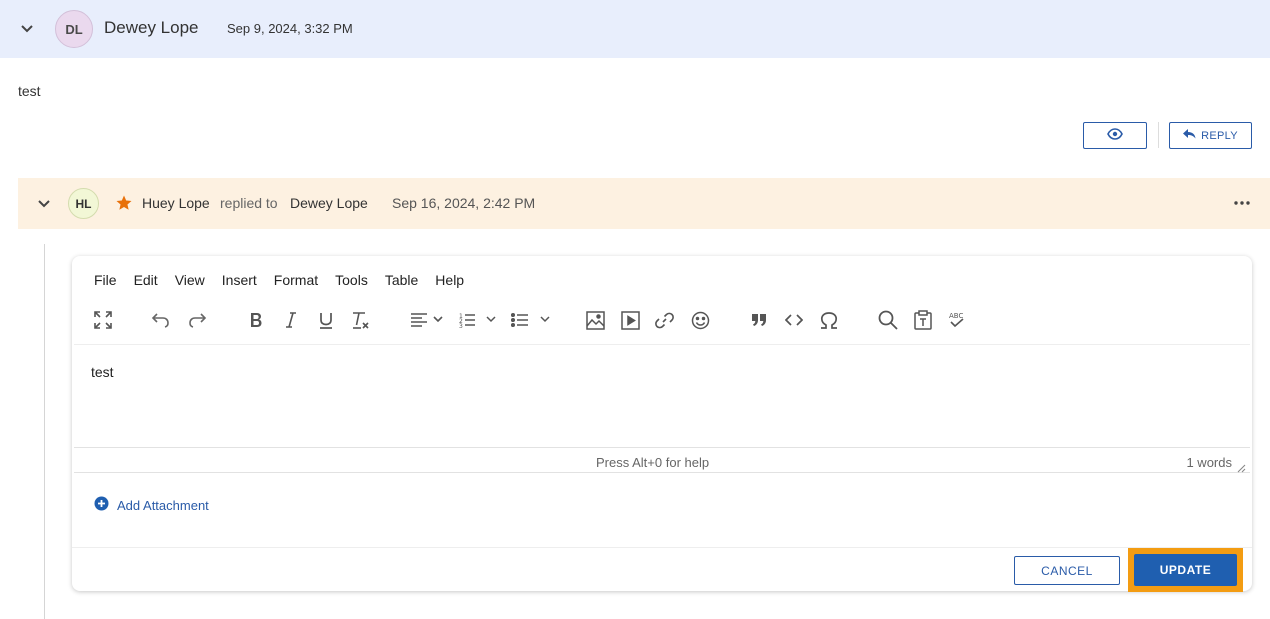 This screenshot has height=619, width=1270. I want to click on svg-text: ABC, so click(956, 316).